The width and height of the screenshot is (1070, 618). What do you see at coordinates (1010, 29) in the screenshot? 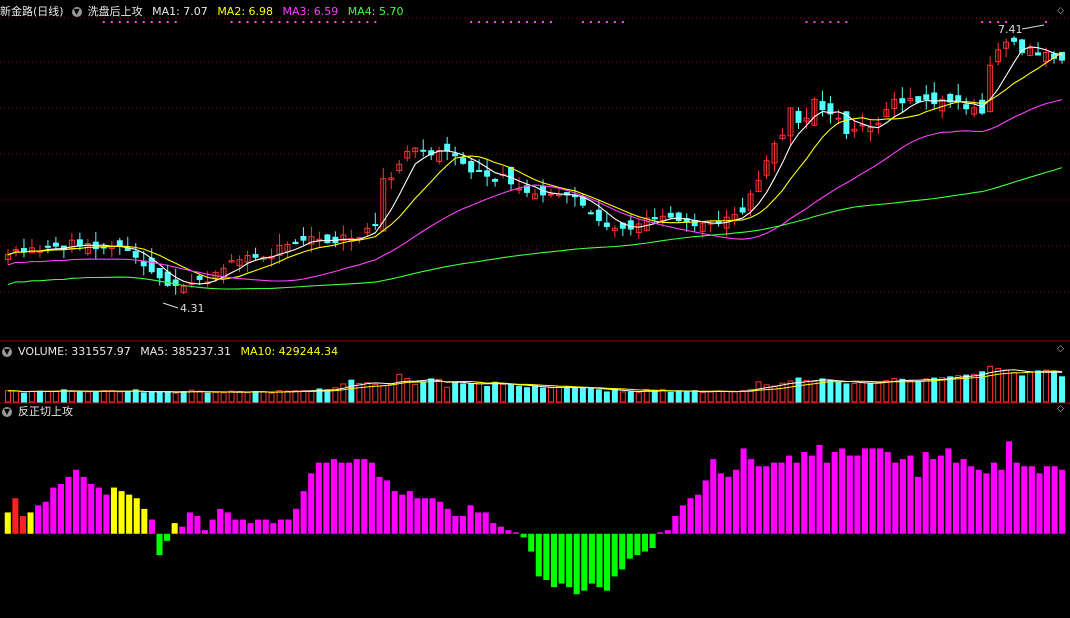
I see `price-high-label: 7.41` at bounding box center [1010, 29].